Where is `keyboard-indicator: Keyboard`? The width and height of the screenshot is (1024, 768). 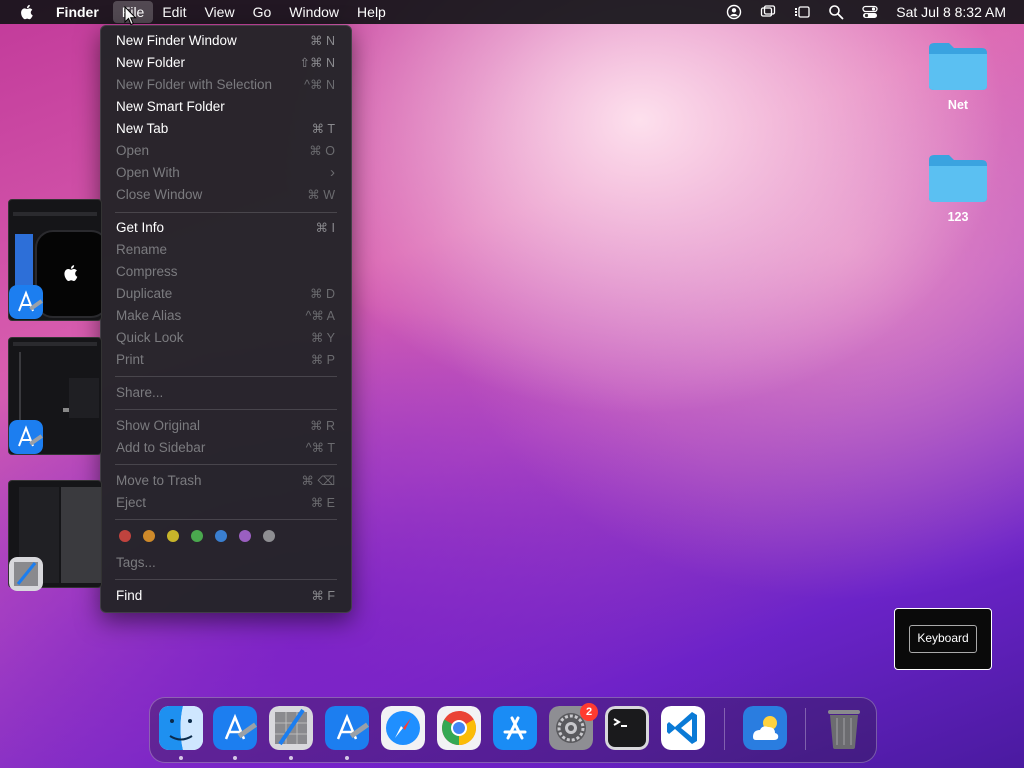
keyboard-indicator: Keyboard is located at coordinates (943, 639).